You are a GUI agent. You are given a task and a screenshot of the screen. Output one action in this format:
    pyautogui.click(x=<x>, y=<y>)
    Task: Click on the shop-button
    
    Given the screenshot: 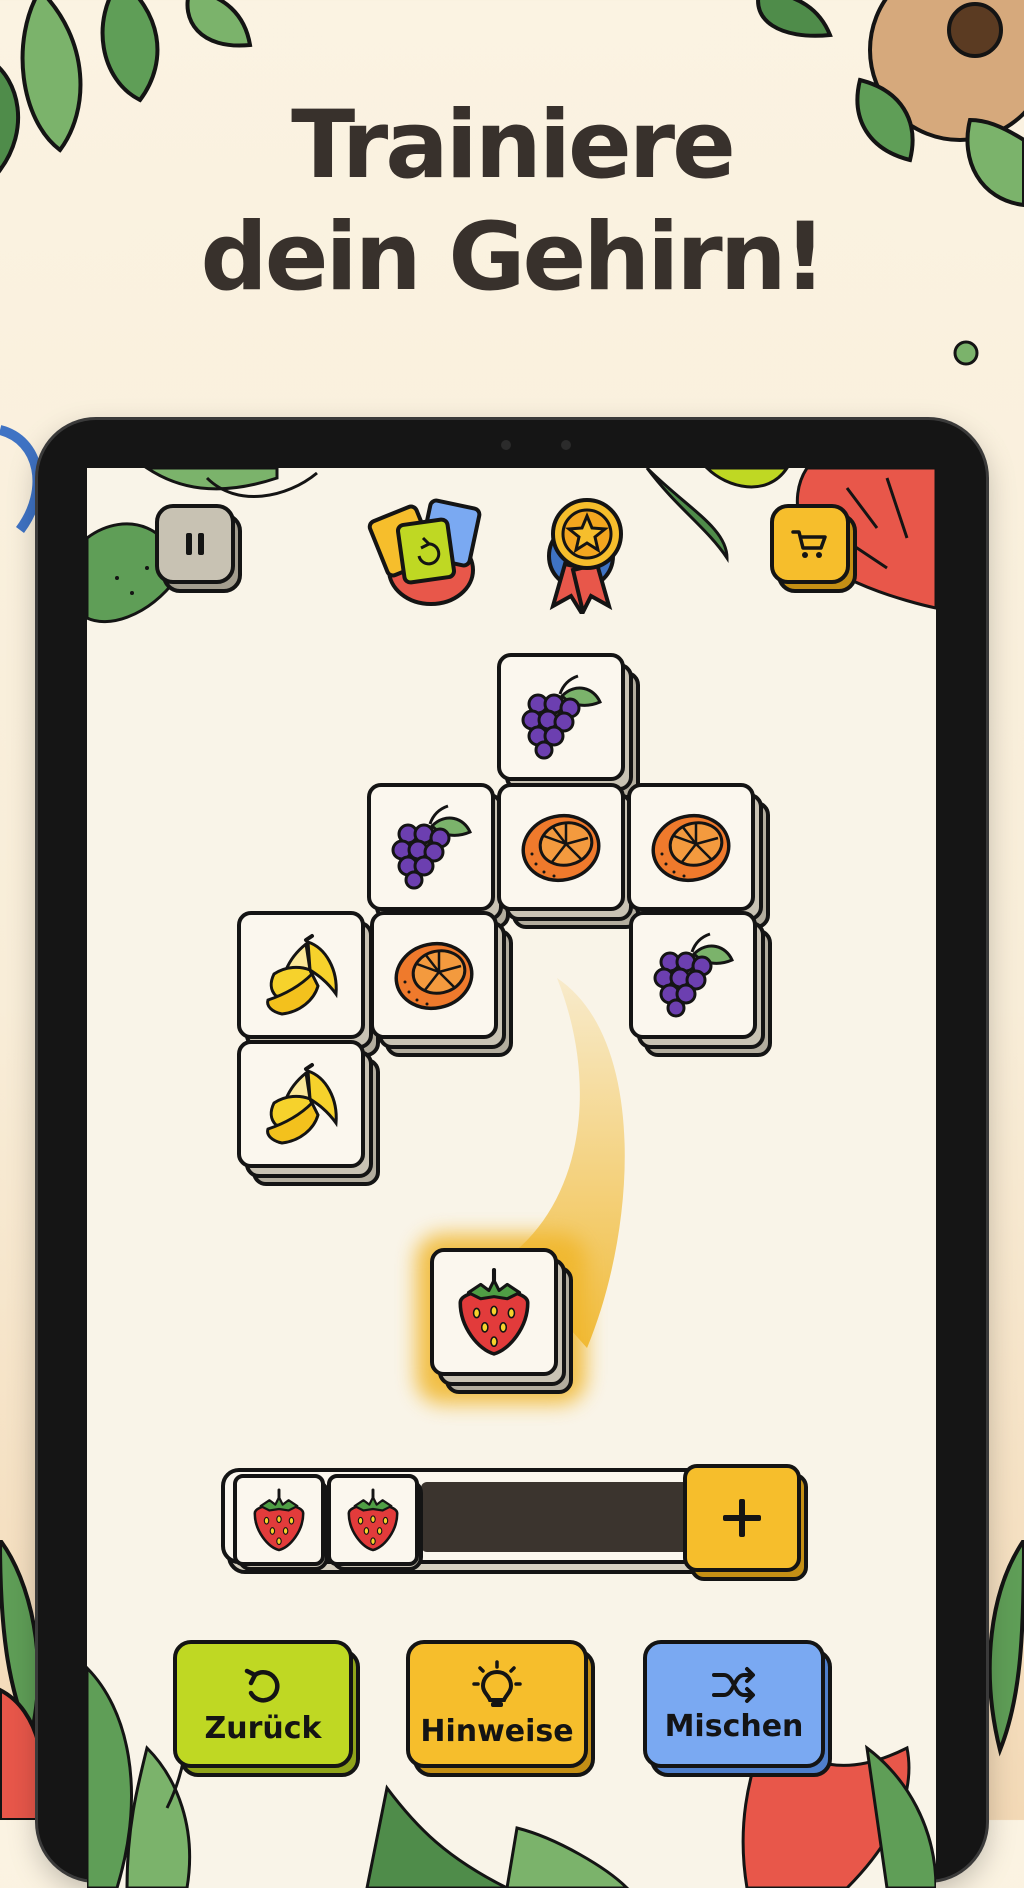 What is the action you would take?
    pyautogui.click(x=813, y=548)
    